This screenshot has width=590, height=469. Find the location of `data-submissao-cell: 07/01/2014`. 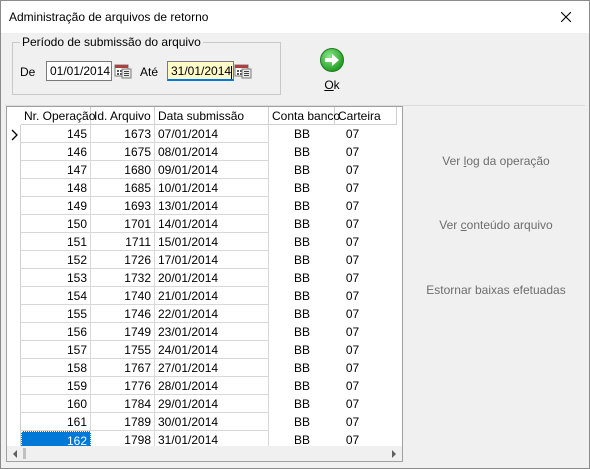

data-submissao-cell: 07/01/2014 is located at coordinates (212, 134).